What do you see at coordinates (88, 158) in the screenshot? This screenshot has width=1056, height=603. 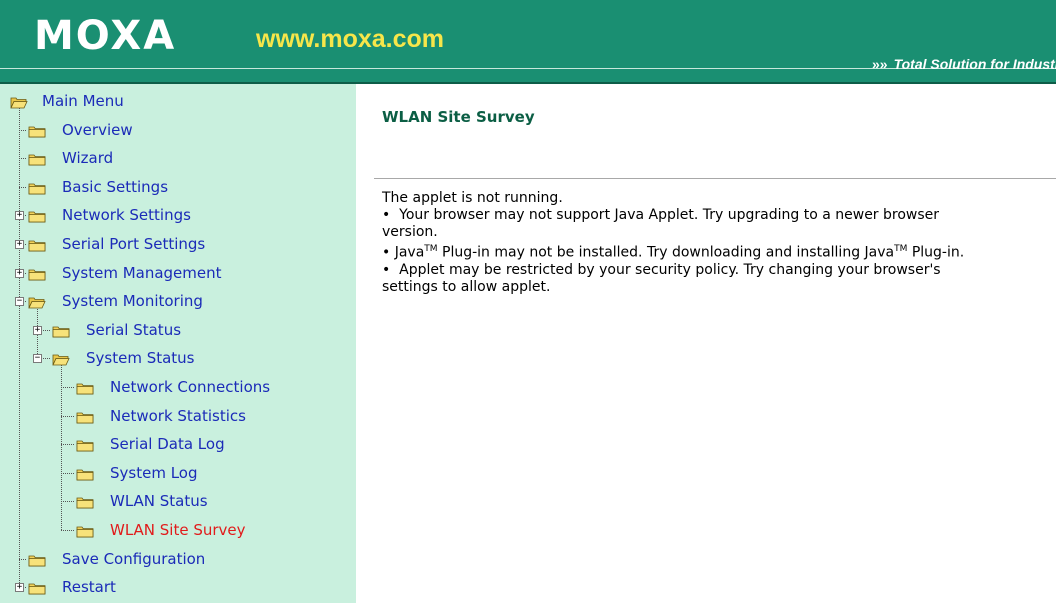 I see `sidebar-item-label: Wizard` at bounding box center [88, 158].